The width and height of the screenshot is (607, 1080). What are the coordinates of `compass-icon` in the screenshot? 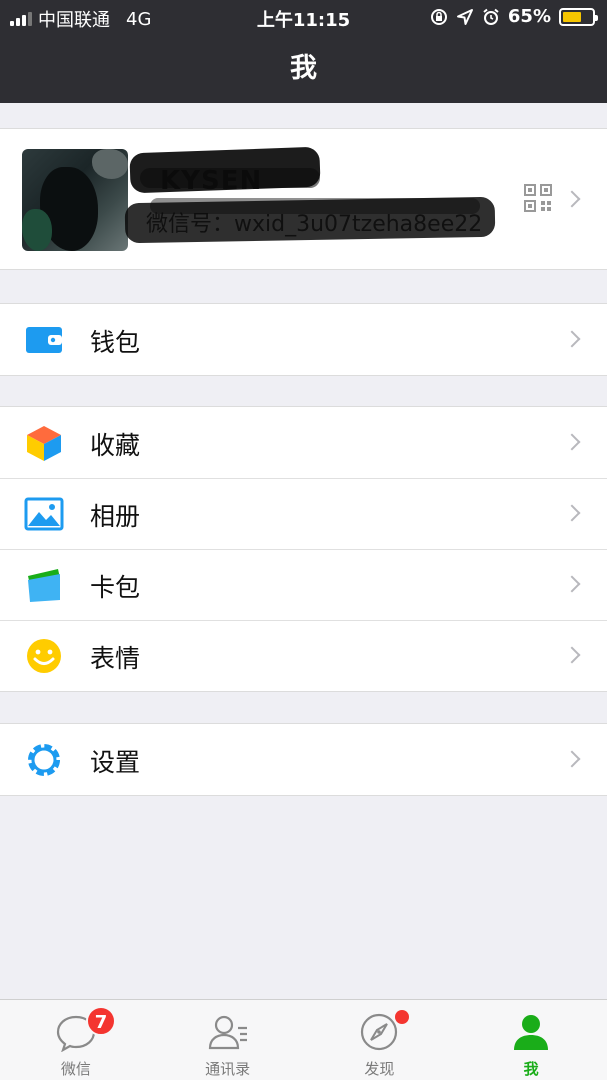 It's located at (379, 1032).